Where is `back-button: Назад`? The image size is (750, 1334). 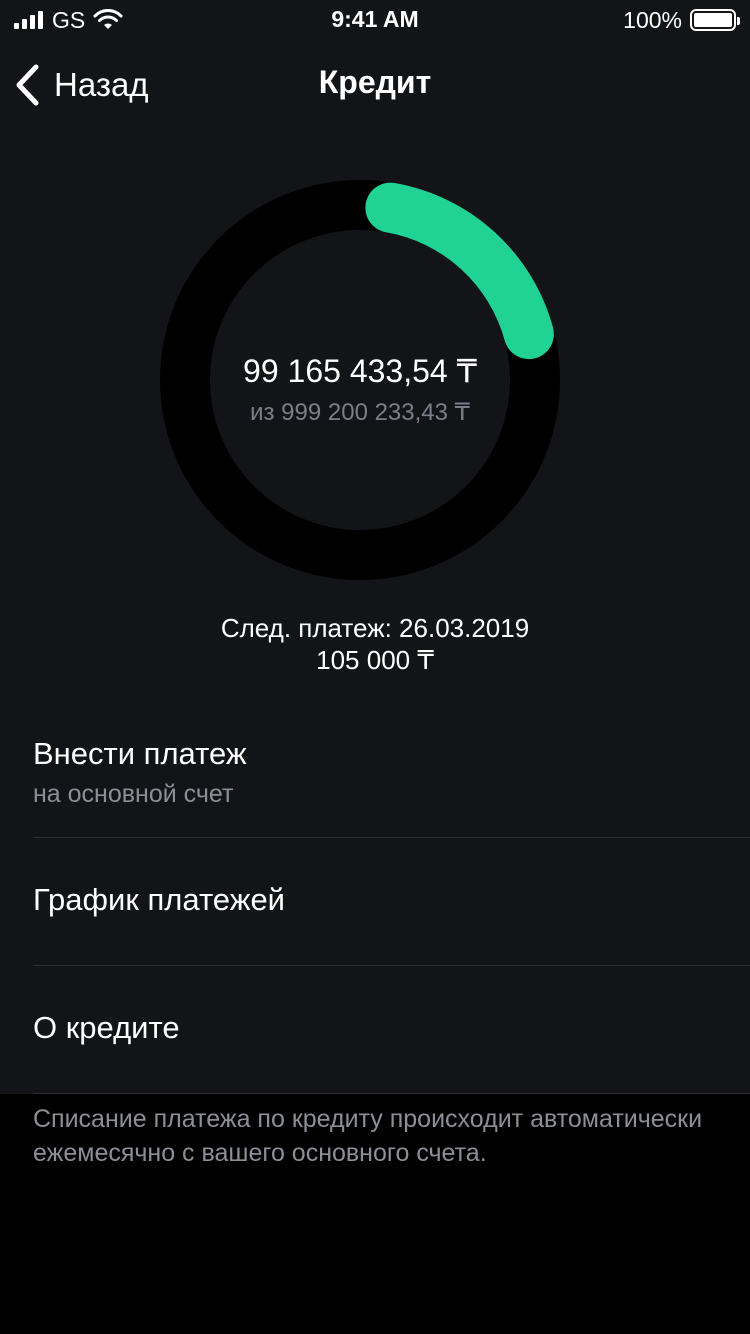 back-button: Назад is located at coordinates (81, 85).